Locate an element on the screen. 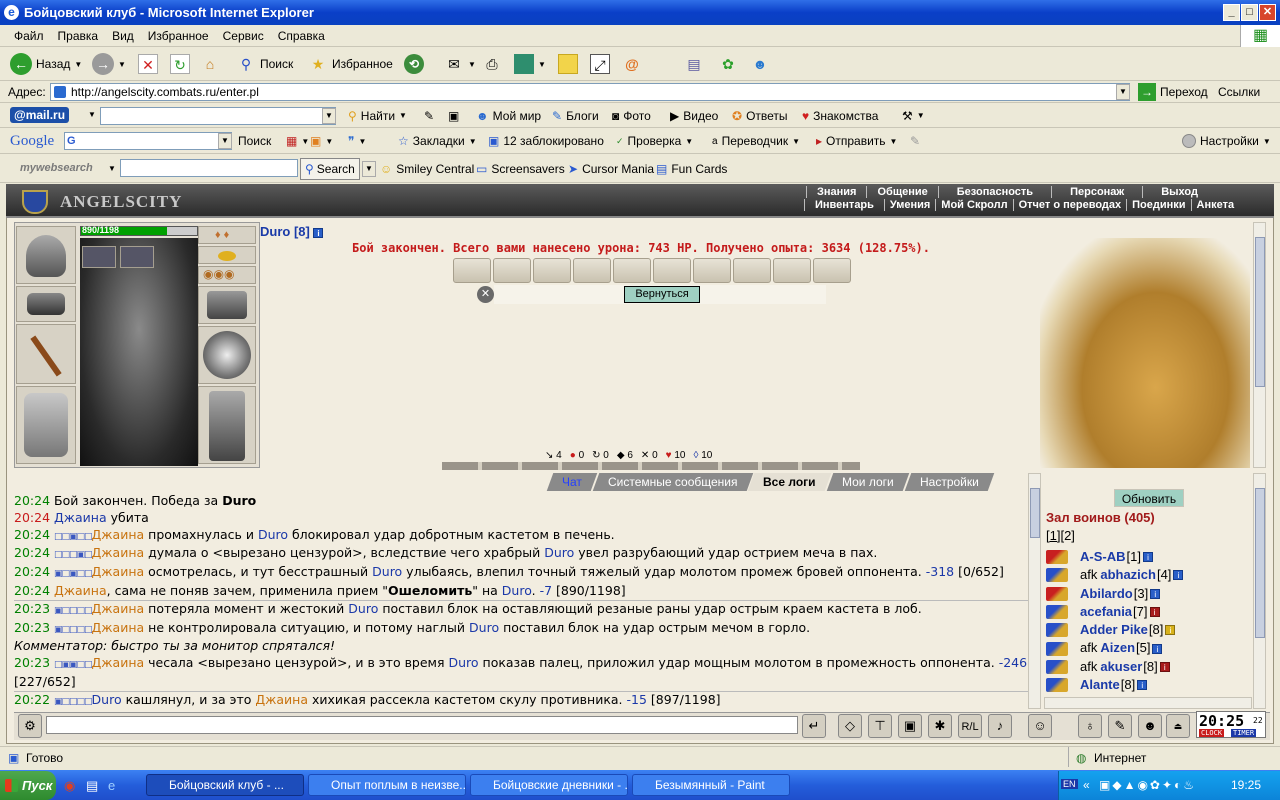 The image size is (1280, 800). sound-button: ♪ is located at coordinates (1000, 726).